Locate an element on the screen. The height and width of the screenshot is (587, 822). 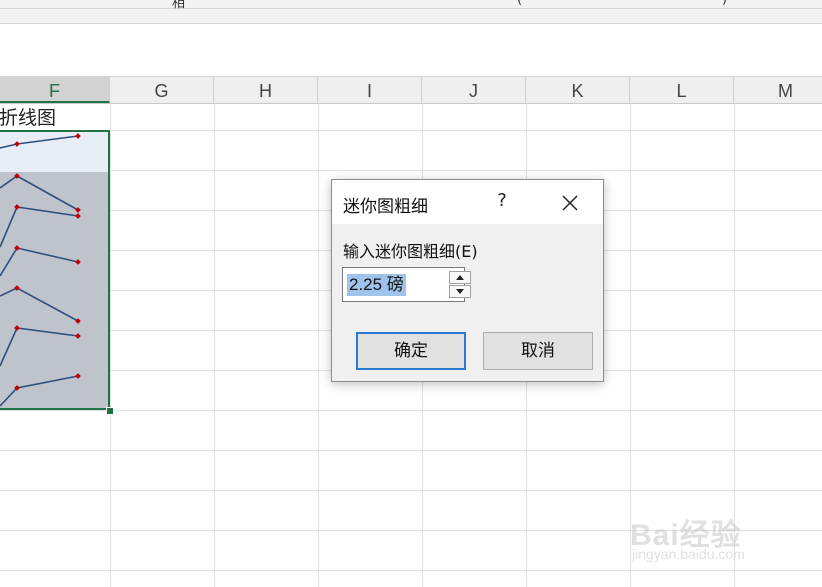
fill-handle is located at coordinates (110, 411).